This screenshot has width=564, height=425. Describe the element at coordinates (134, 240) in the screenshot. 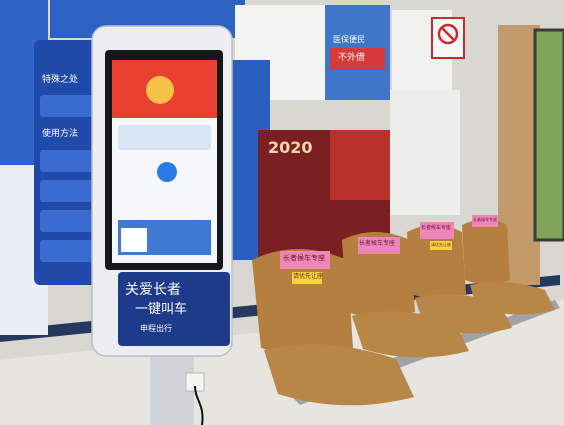

I see `qr-code` at that location.